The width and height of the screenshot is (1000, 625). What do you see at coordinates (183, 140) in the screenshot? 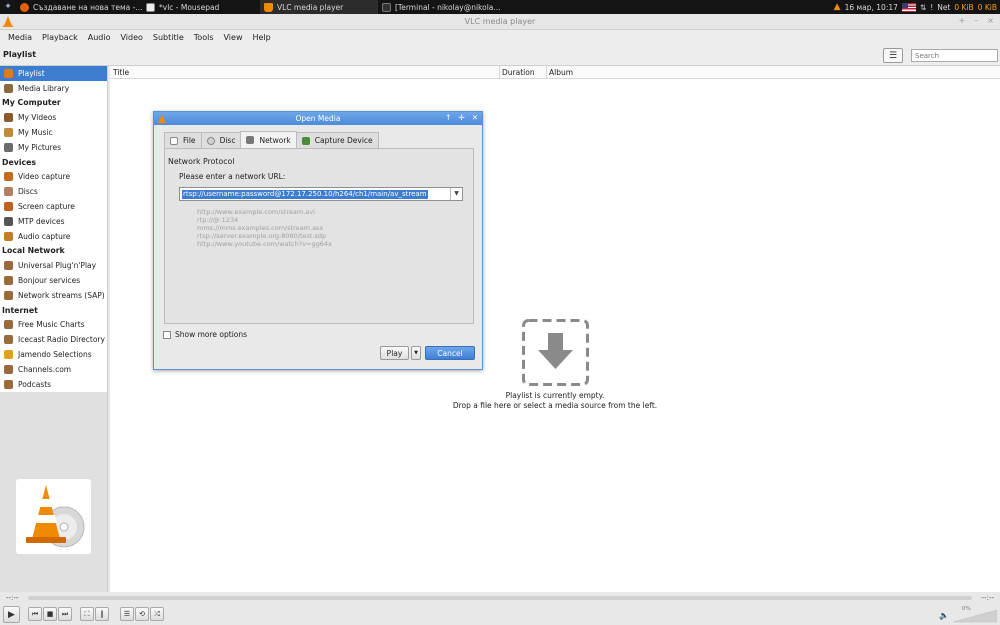
I see `tab-file: File` at bounding box center [183, 140].